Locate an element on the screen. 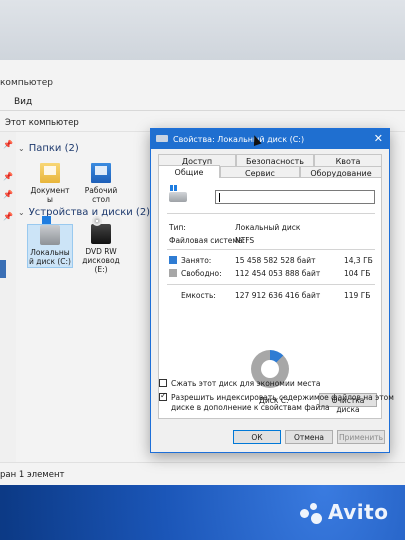 Image resolution: width=405 pixels, height=540 pixels. tab-label: Квота is located at coordinates (348, 161).